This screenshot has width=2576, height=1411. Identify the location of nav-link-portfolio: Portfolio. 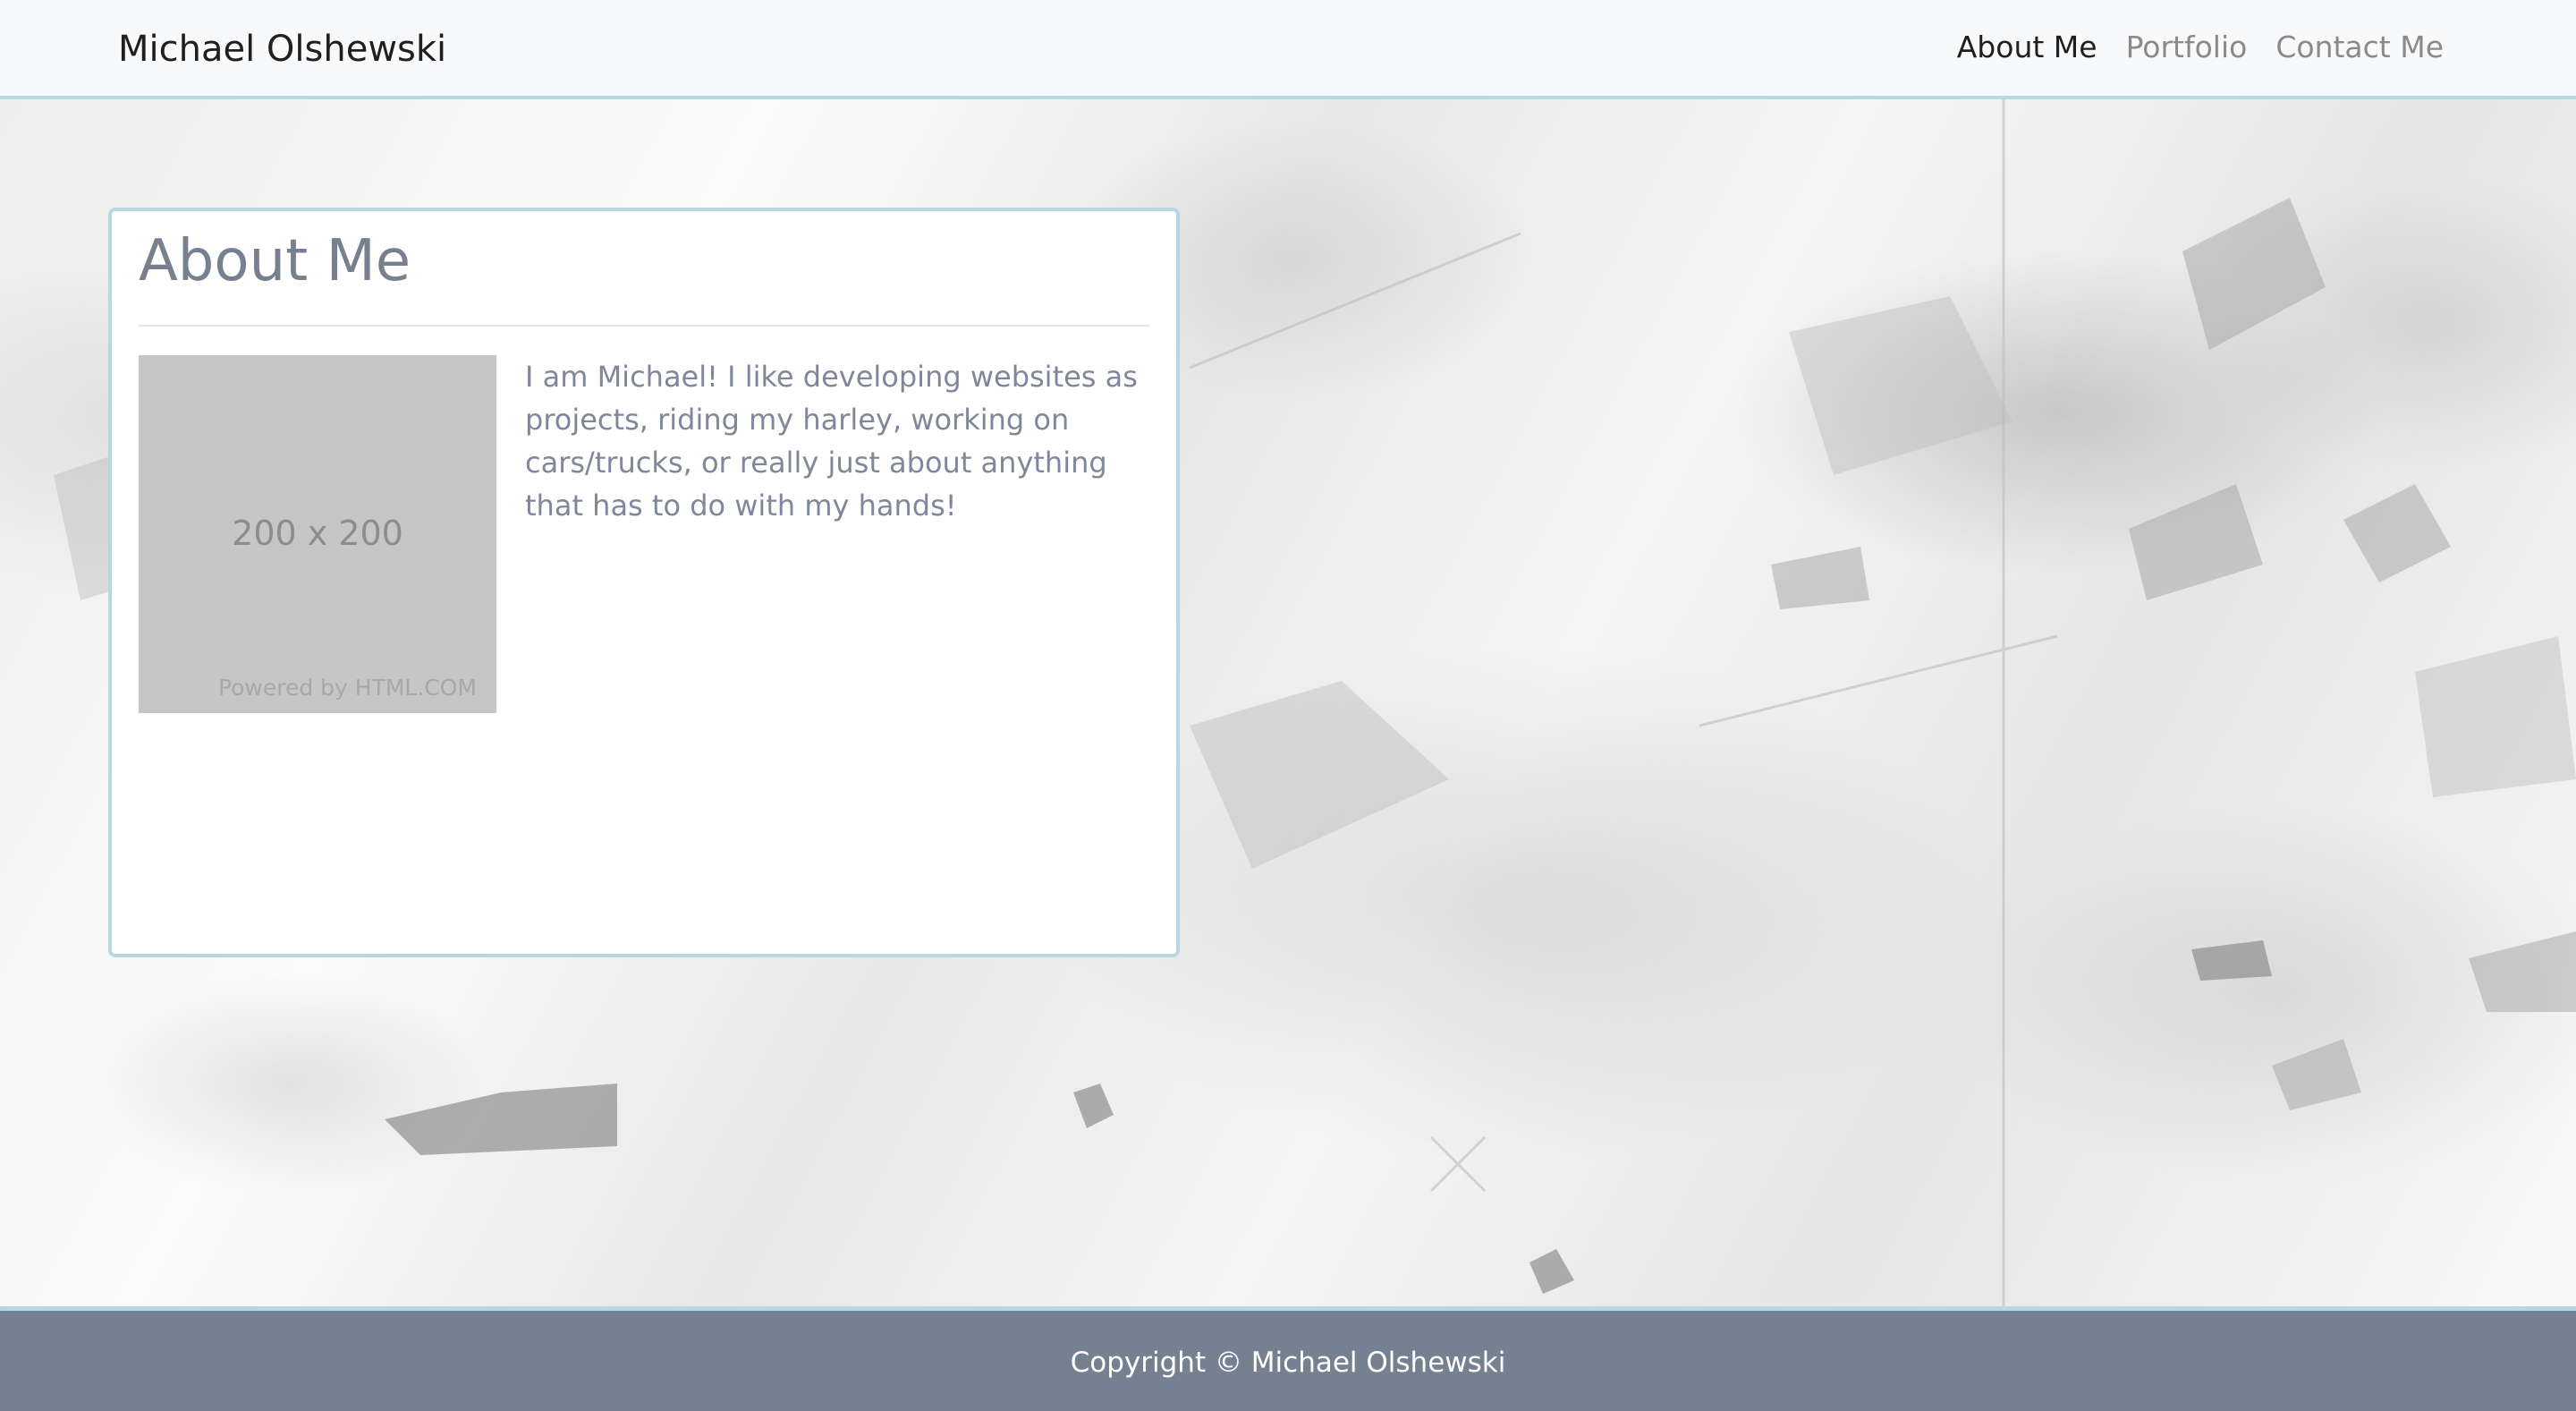
(2187, 47).